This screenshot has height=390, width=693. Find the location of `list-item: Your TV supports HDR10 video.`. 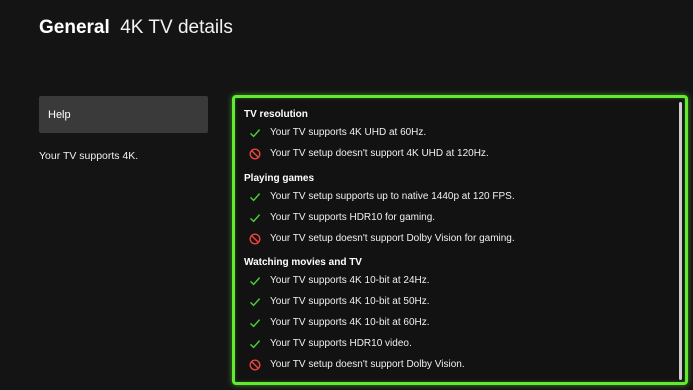

list-item: Your TV supports HDR10 video. is located at coordinates (457, 343).